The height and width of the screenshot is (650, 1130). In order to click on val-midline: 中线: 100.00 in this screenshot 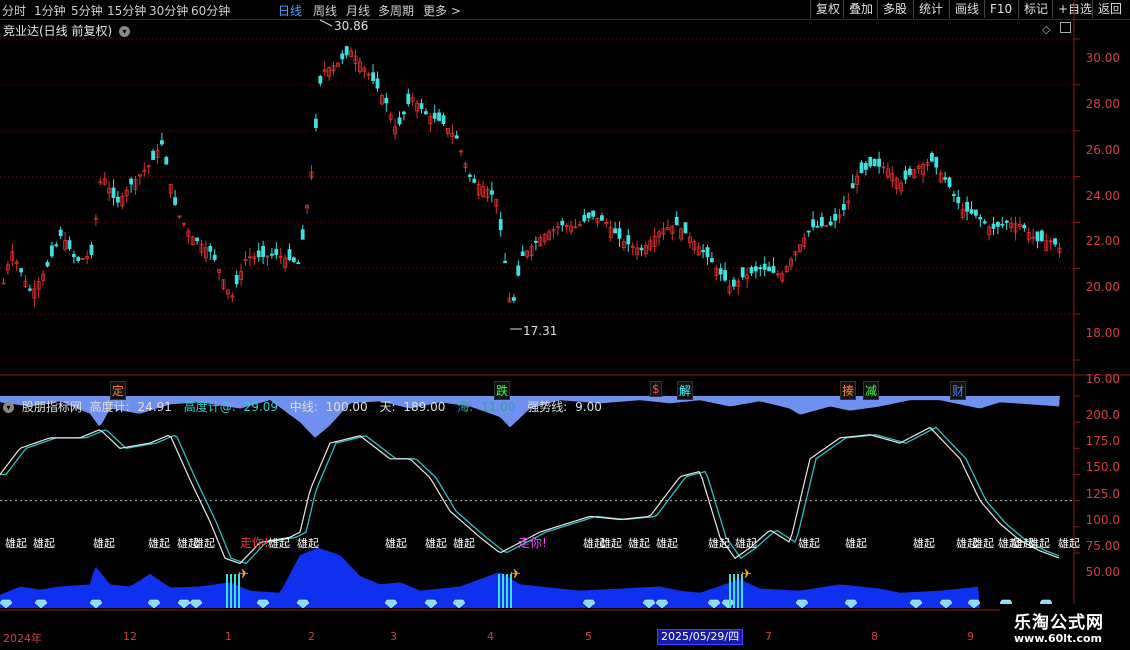, I will do `click(328, 407)`.